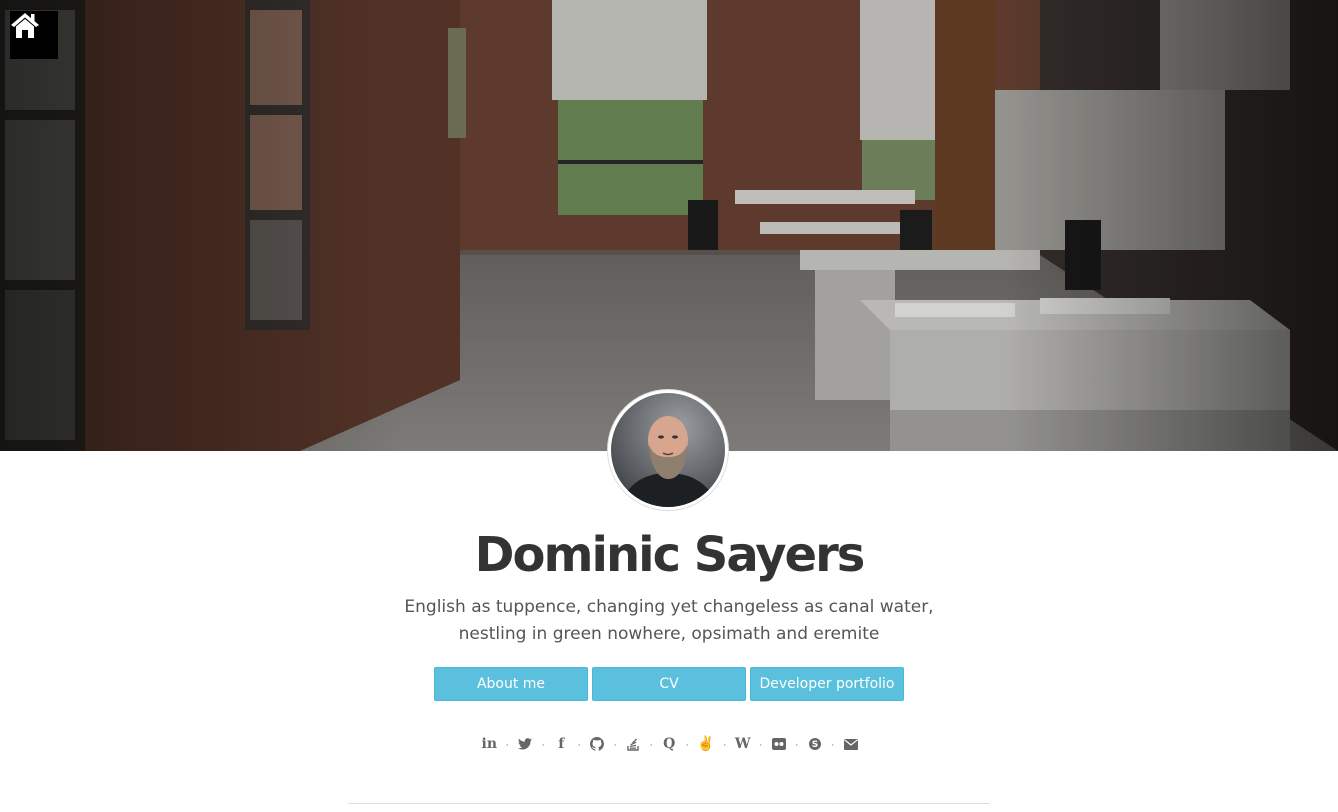 The width and height of the screenshot is (1338, 812). Describe the element at coordinates (561, 744) in the screenshot. I see `facebook-icon: f` at that location.